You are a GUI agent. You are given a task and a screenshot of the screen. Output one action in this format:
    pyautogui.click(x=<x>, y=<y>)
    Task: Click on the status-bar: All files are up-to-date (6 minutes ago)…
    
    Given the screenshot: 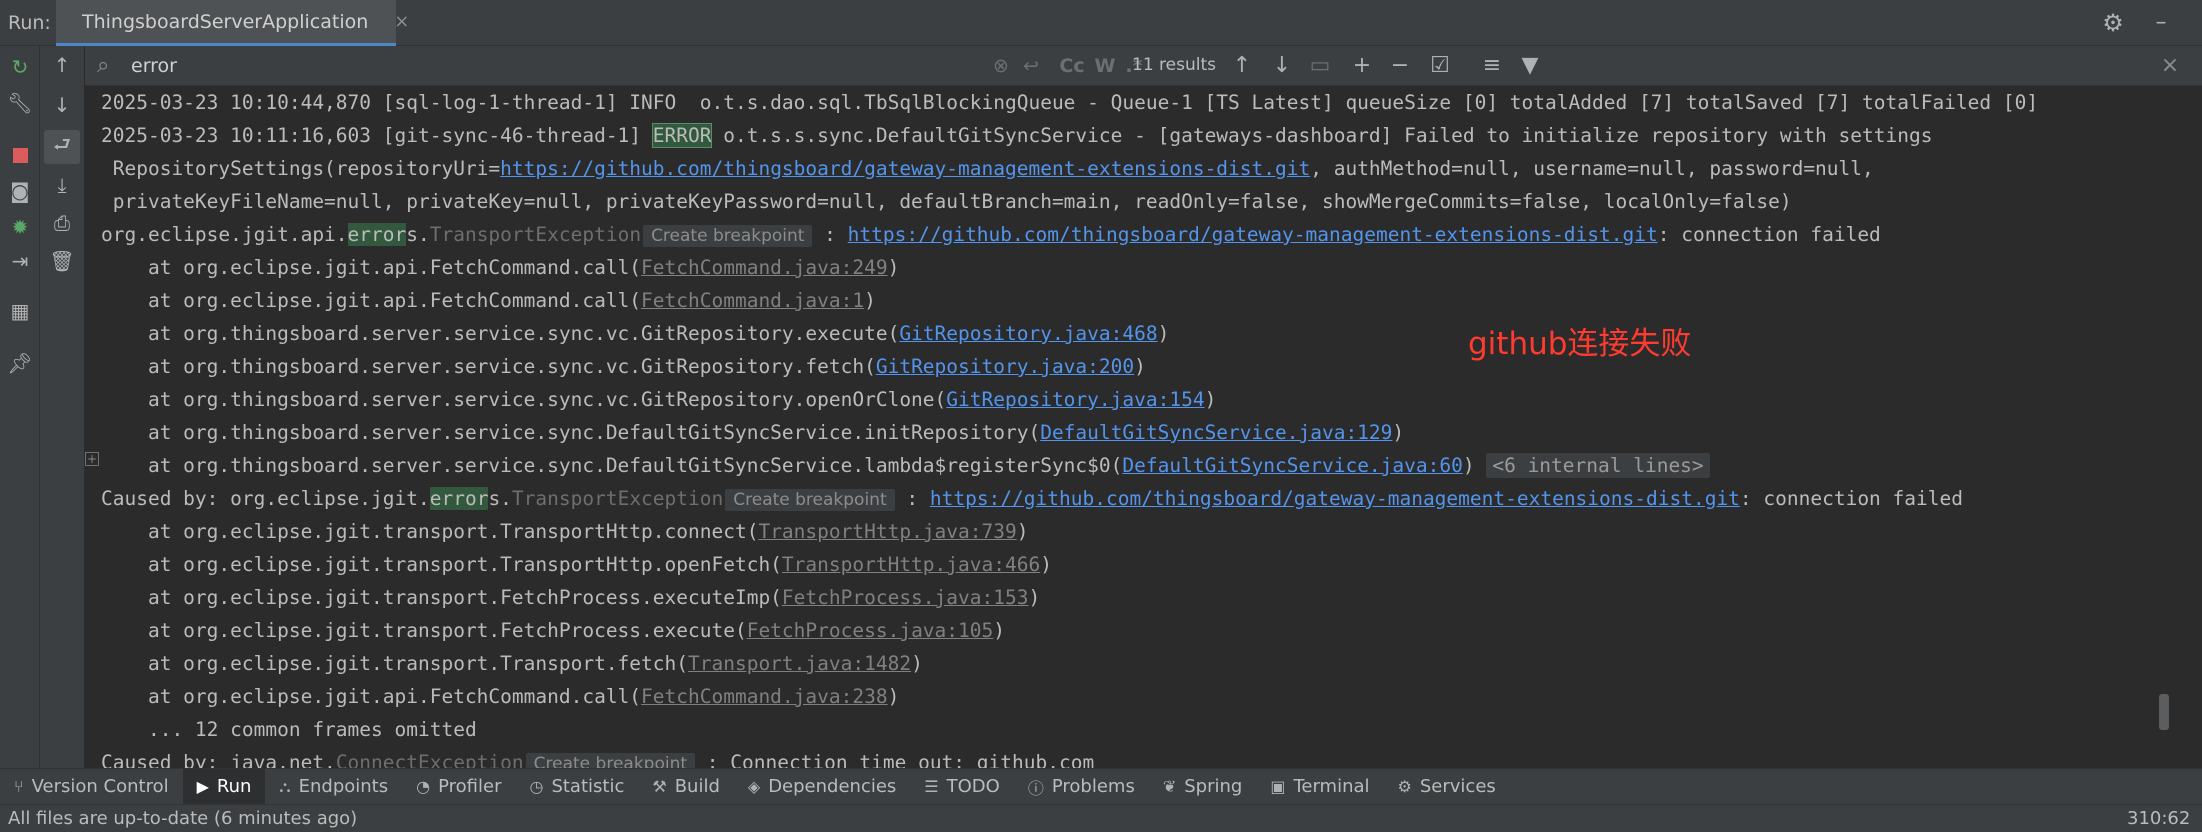 What is the action you would take?
    pyautogui.click(x=1101, y=818)
    